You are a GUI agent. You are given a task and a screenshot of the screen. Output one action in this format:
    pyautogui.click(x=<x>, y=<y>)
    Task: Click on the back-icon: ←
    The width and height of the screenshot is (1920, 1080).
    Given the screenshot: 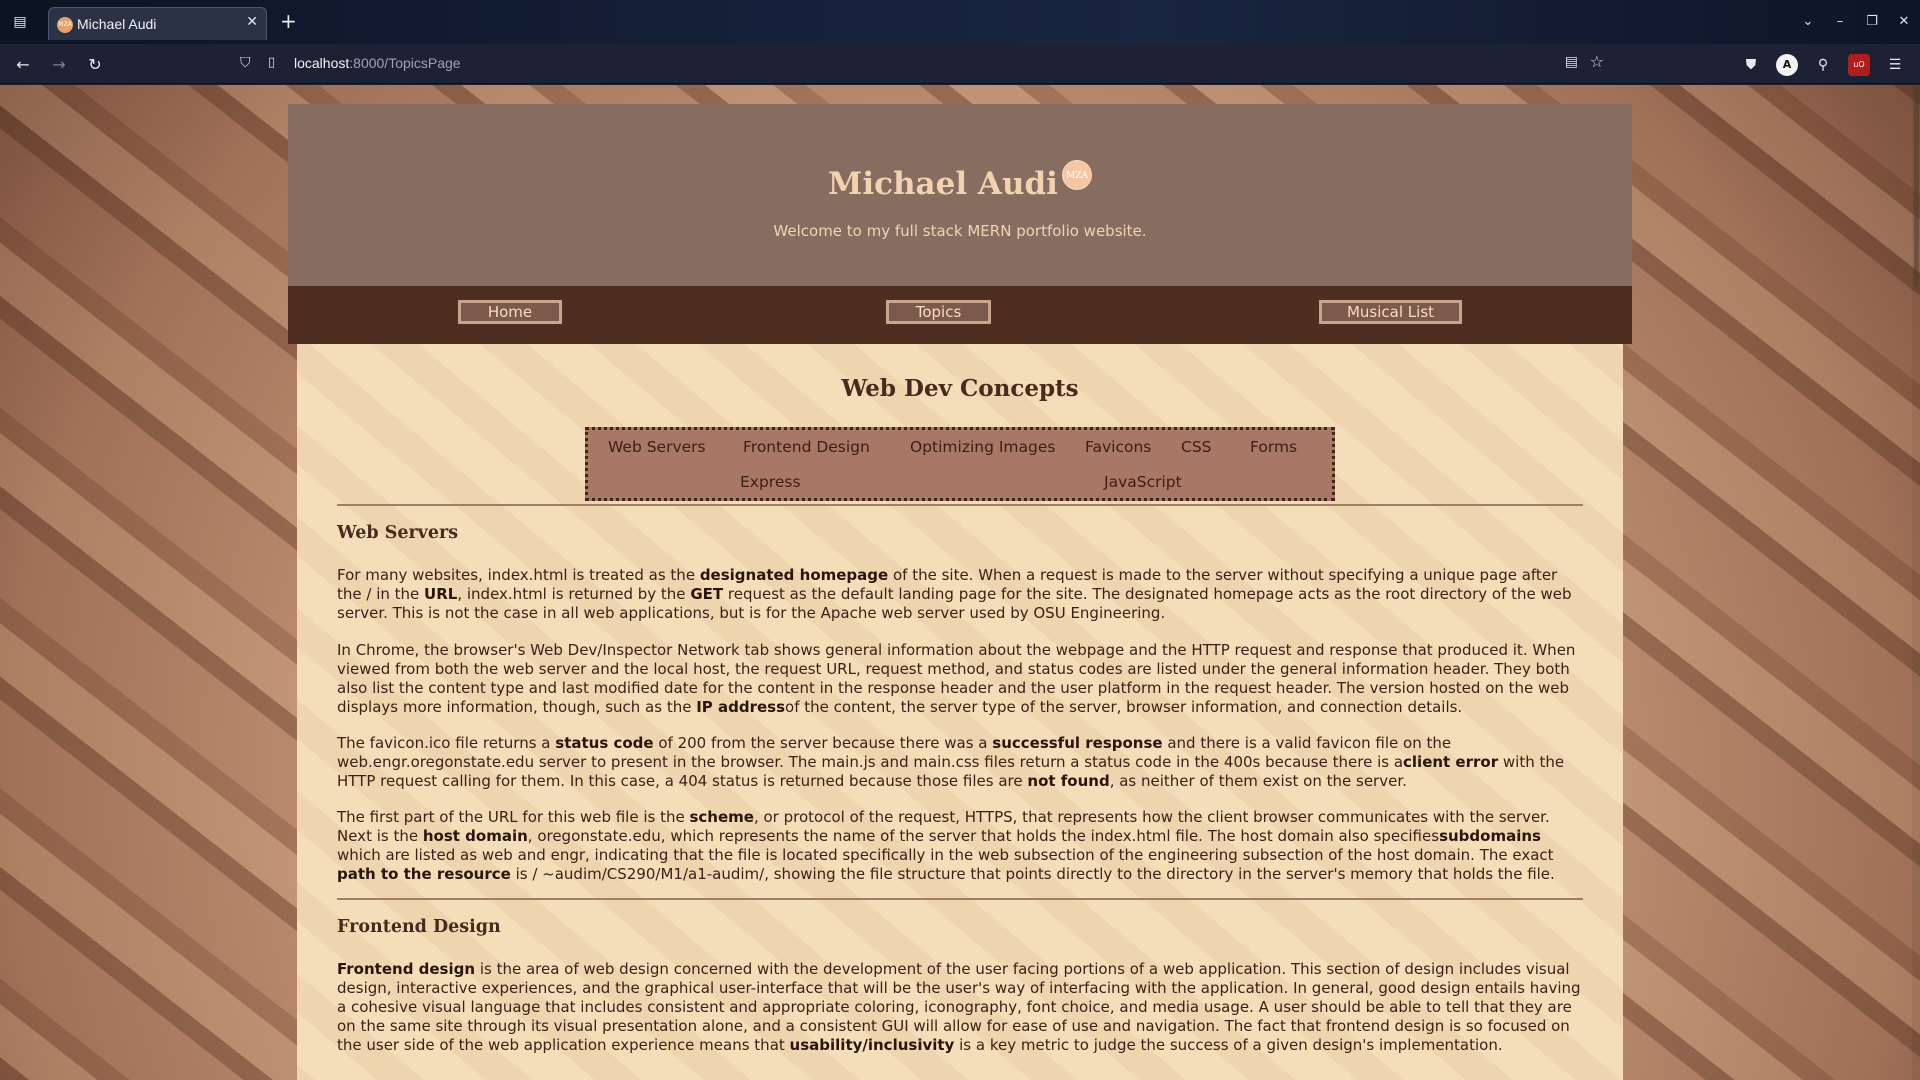 What is the action you would take?
    pyautogui.click(x=23, y=65)
    